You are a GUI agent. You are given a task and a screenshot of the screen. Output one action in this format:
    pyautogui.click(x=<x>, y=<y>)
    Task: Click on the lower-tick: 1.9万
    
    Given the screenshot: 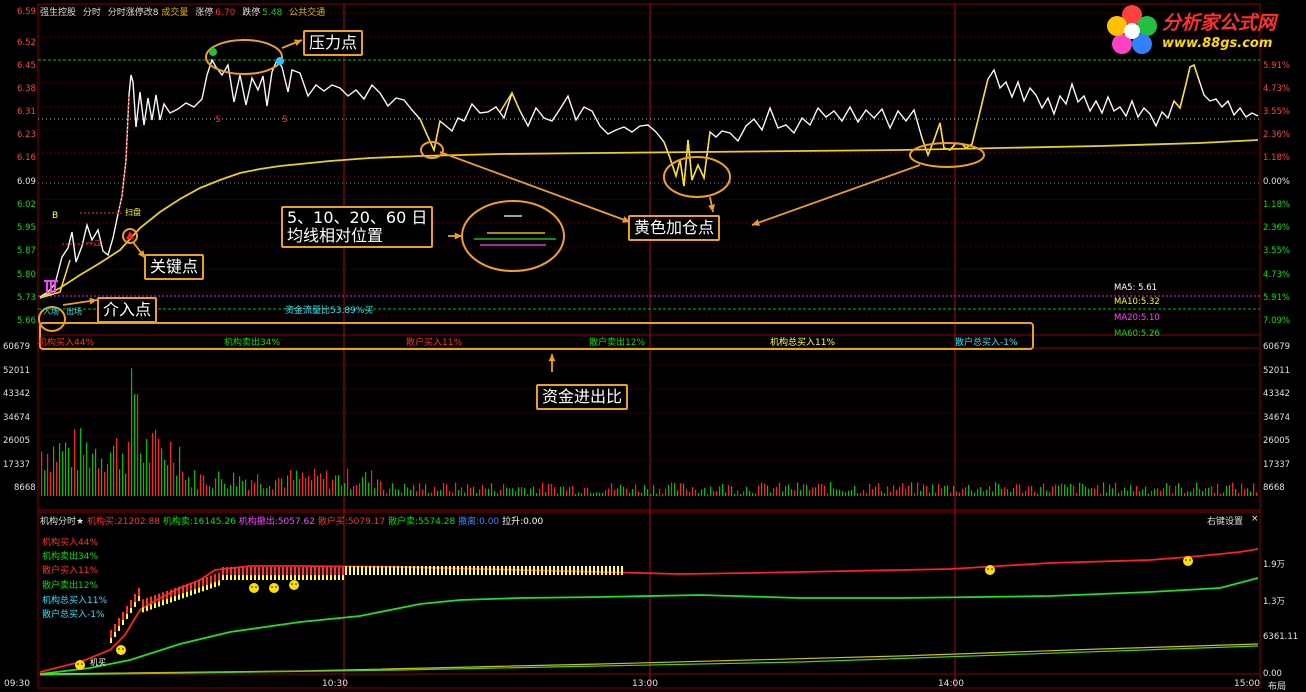 What is the action you would take?
    pyautogui.click(x=1274, y=565)
    